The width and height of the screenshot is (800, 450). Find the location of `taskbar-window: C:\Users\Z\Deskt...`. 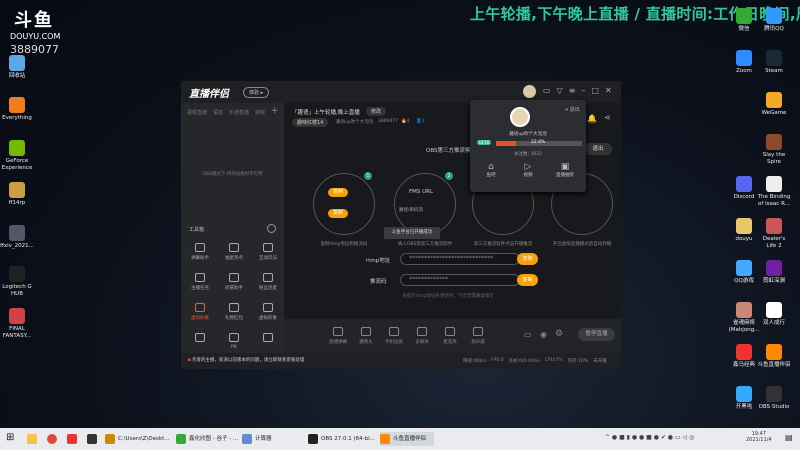

taskbar-window: C:\Users\Z\Deskt... is located at coordinates (137, 439).